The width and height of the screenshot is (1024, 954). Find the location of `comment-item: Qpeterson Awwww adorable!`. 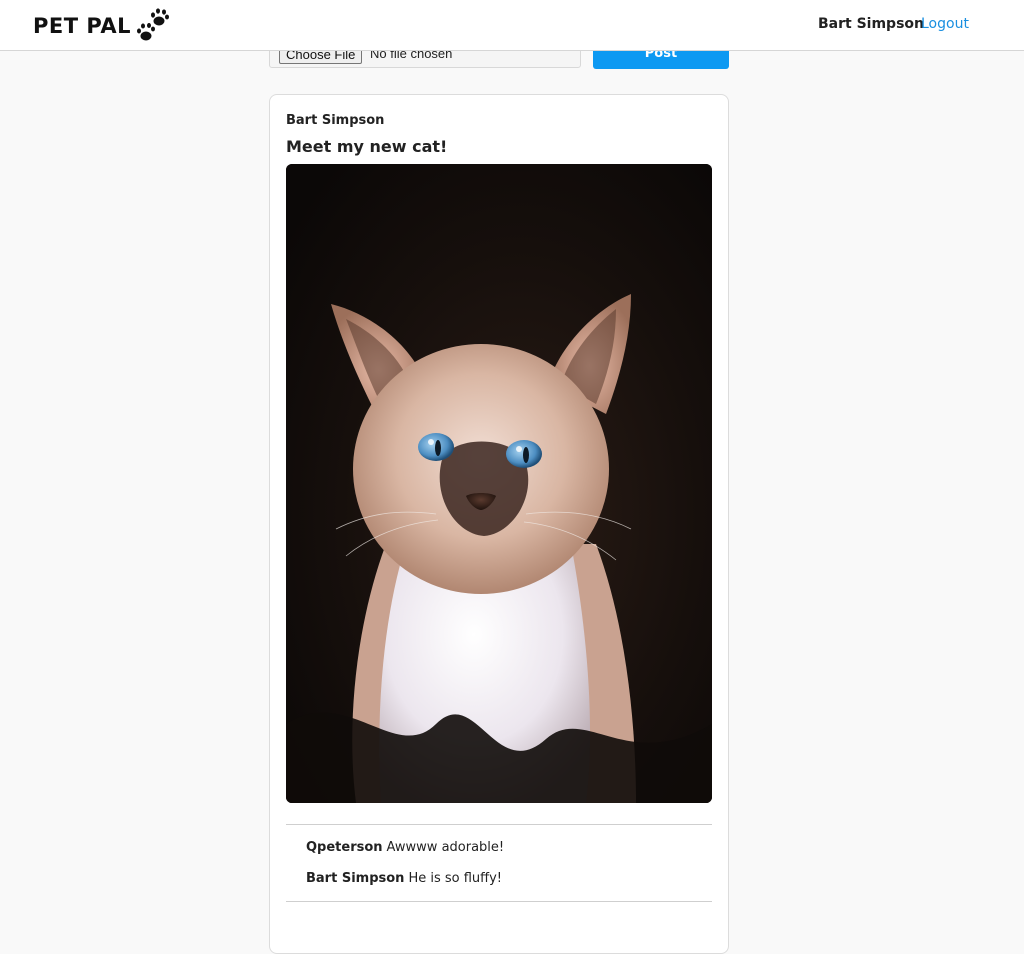

comment-item: Qpeterson Awwww adorable! is located at coordinates (405, 847).